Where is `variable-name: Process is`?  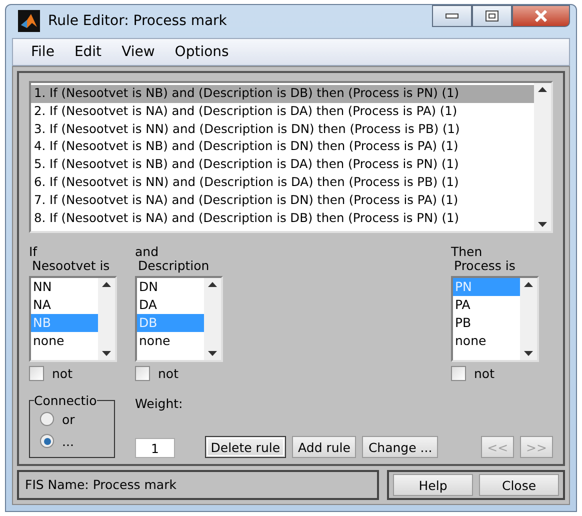
variable-name: Process is is located at coordinates (484, 266).